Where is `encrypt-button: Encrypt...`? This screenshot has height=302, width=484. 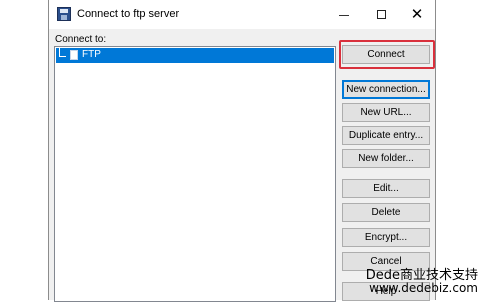
encrypt-button: Encrypt... is located at coordinates (386, 237).